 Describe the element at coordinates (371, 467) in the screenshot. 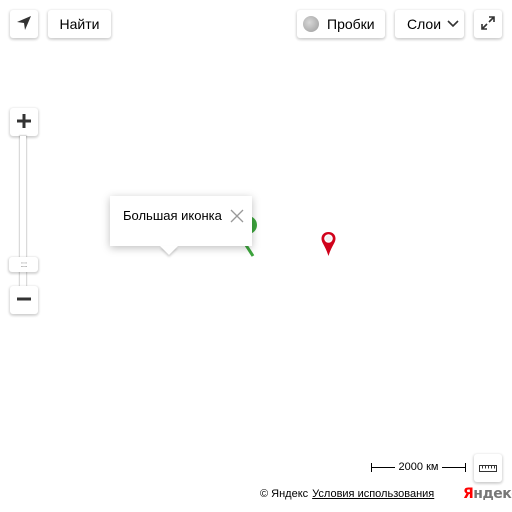

I see `scale-tick-left` at that location.